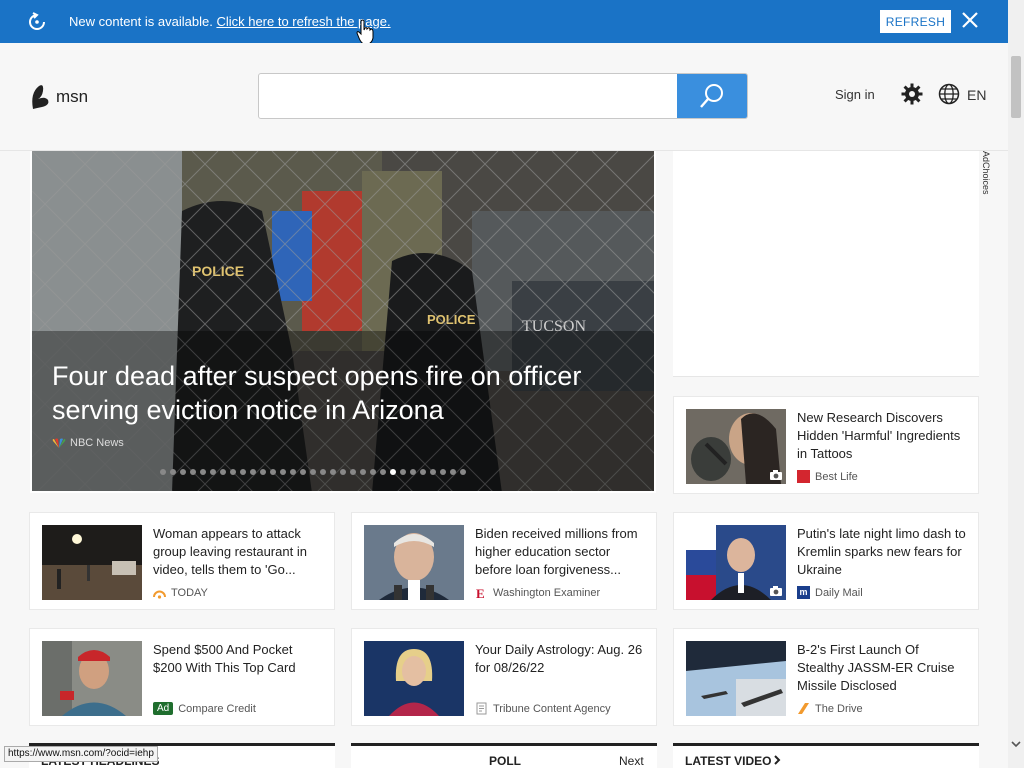 The height and width of the screenshot is (768, 1024). I want to click on missile-photo, so click(736, 678).